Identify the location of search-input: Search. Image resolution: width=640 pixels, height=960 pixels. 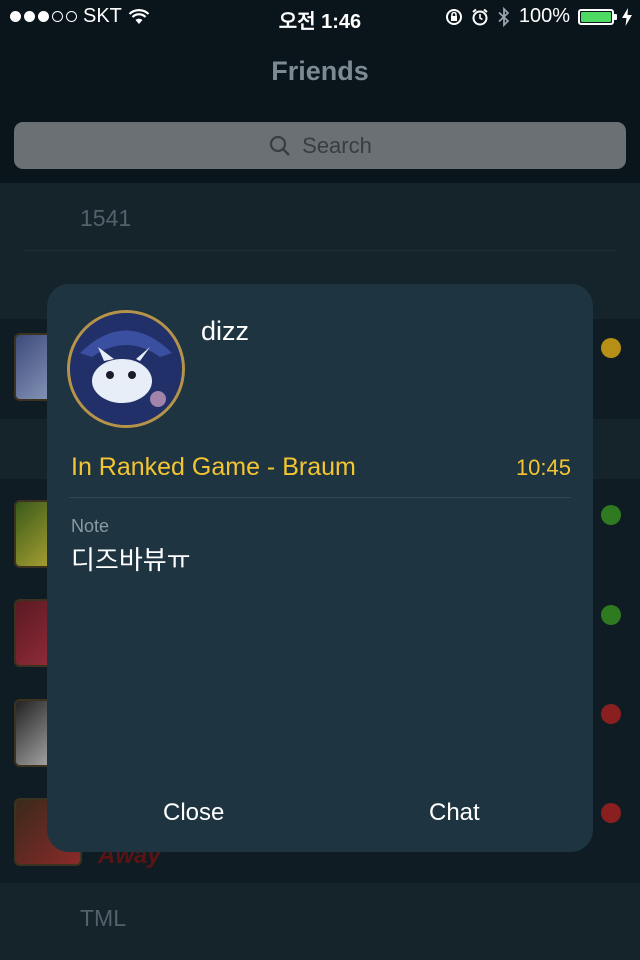
(320, 145).